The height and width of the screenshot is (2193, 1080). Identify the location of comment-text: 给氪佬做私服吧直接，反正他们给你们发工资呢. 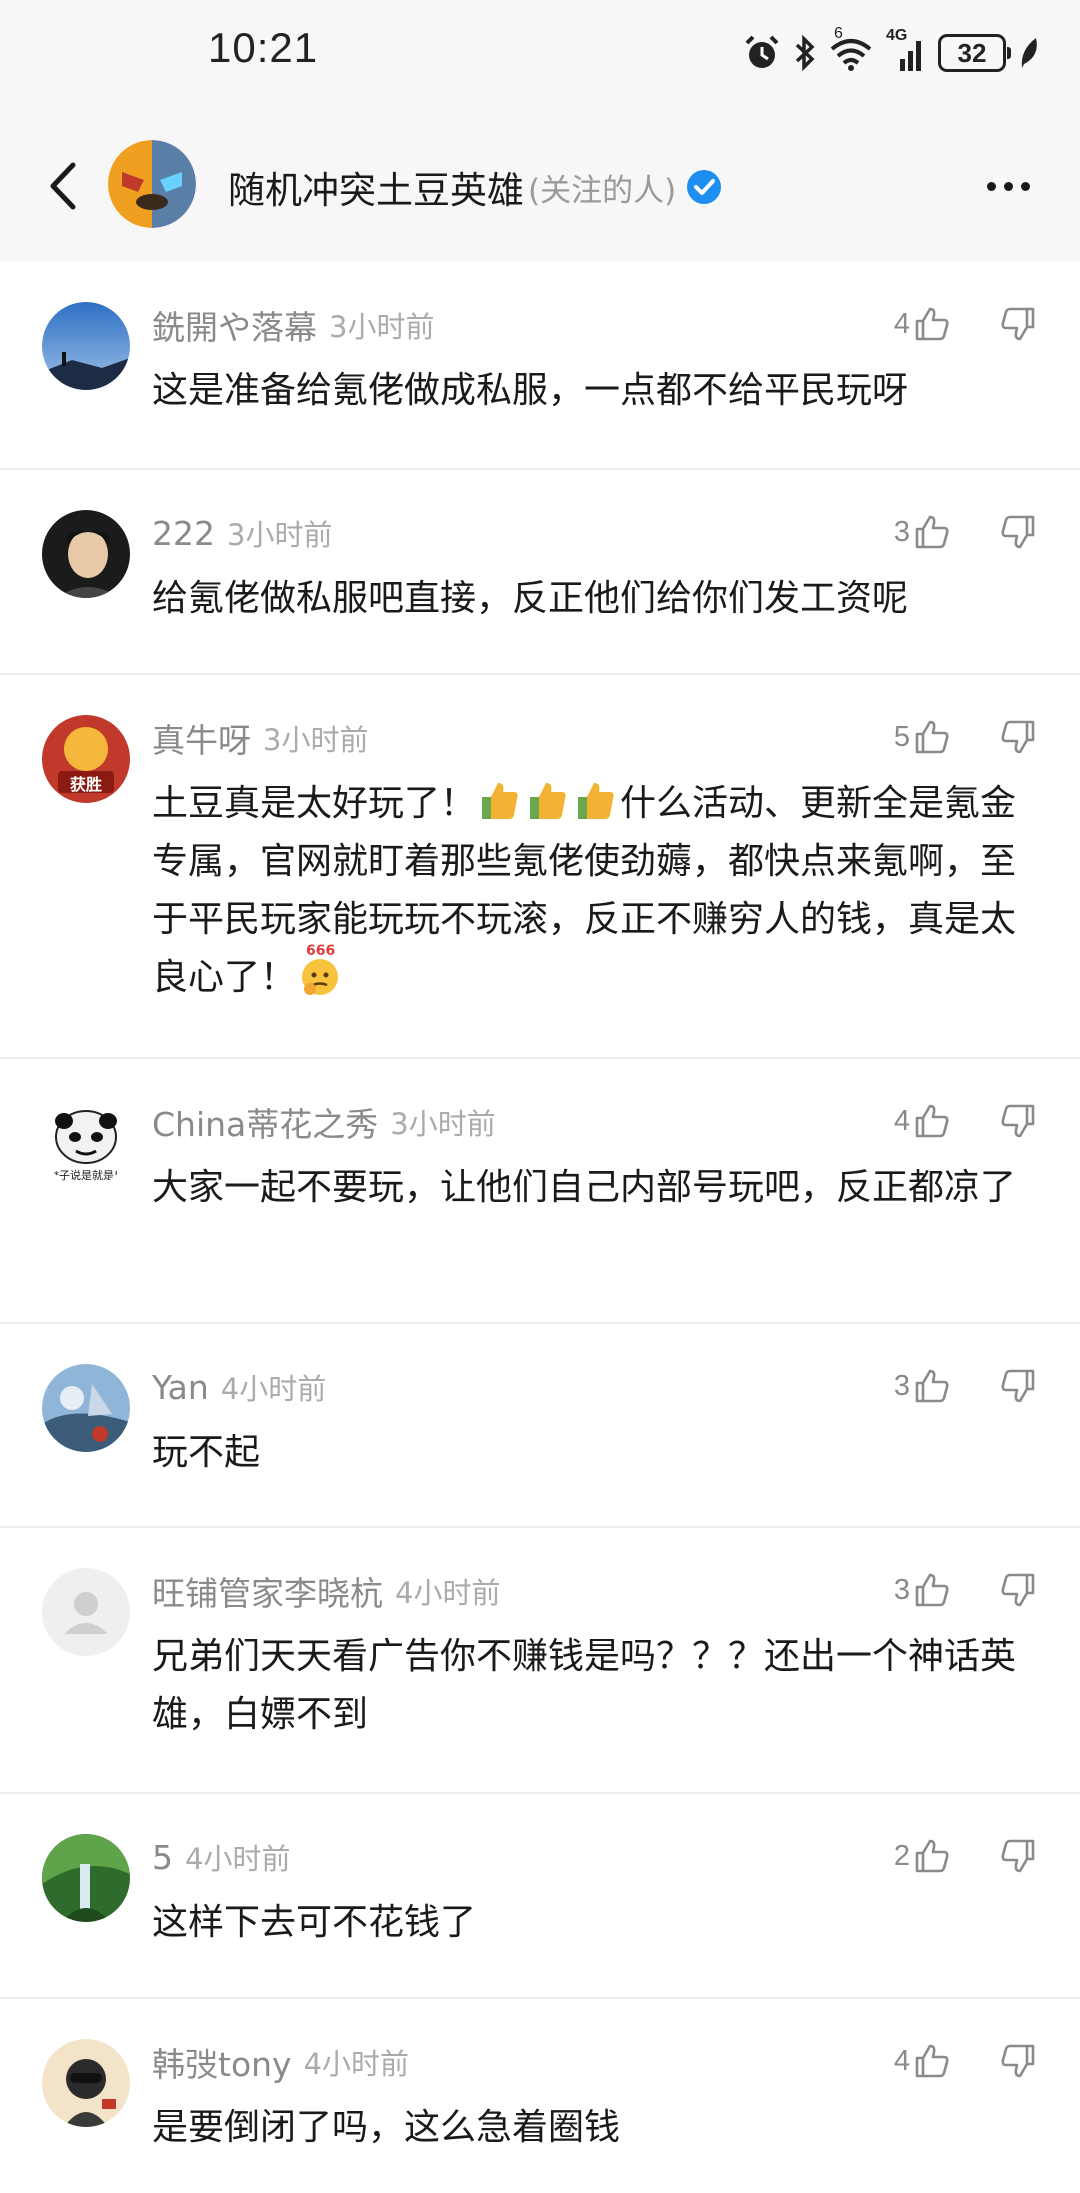
(530, 598).